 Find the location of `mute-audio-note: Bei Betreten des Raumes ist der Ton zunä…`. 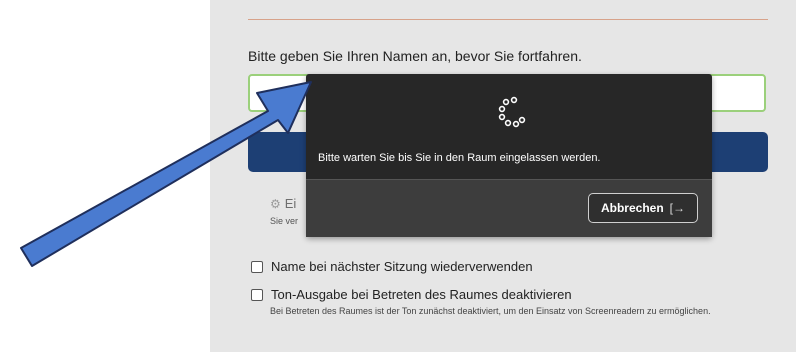

mute-audio-note: Bei Betreten des Raumes ist der Ton zunä… is located at coordinates (490, 311).